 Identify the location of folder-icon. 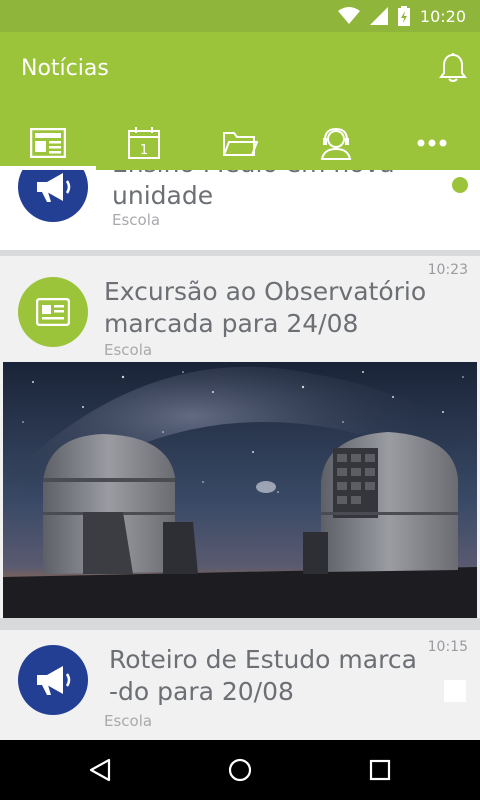
(240, 144).